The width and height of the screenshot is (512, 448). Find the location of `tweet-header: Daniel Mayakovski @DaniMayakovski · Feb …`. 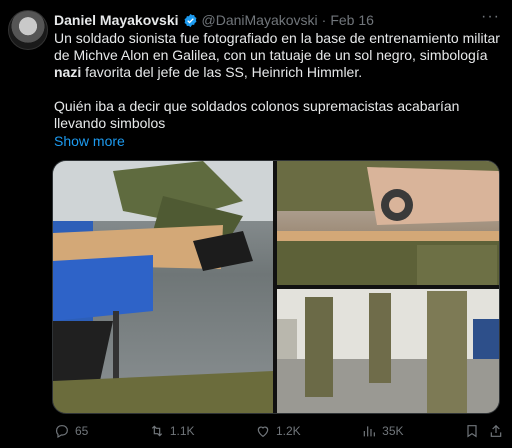

tweet-header: Daniel Mayakovski @DaniMayakovski · Feb … is located at coordinates (279, 20).